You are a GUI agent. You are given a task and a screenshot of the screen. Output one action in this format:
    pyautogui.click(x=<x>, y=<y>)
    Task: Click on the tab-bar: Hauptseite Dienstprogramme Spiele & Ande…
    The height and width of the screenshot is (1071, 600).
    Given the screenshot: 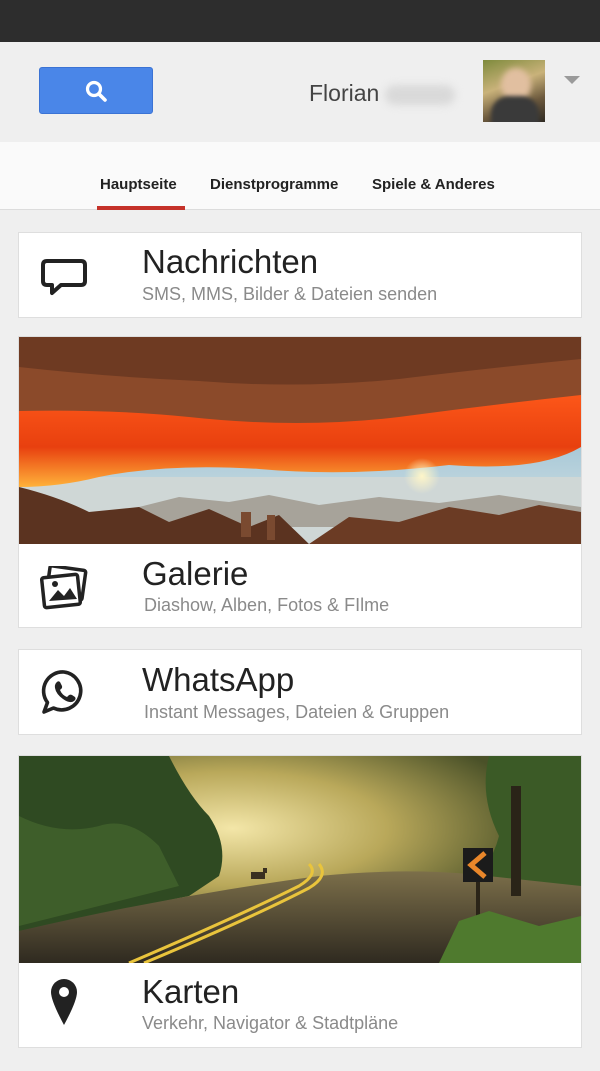 What is the action you would take?
    pyautogui.click(x=300, y=176)
    